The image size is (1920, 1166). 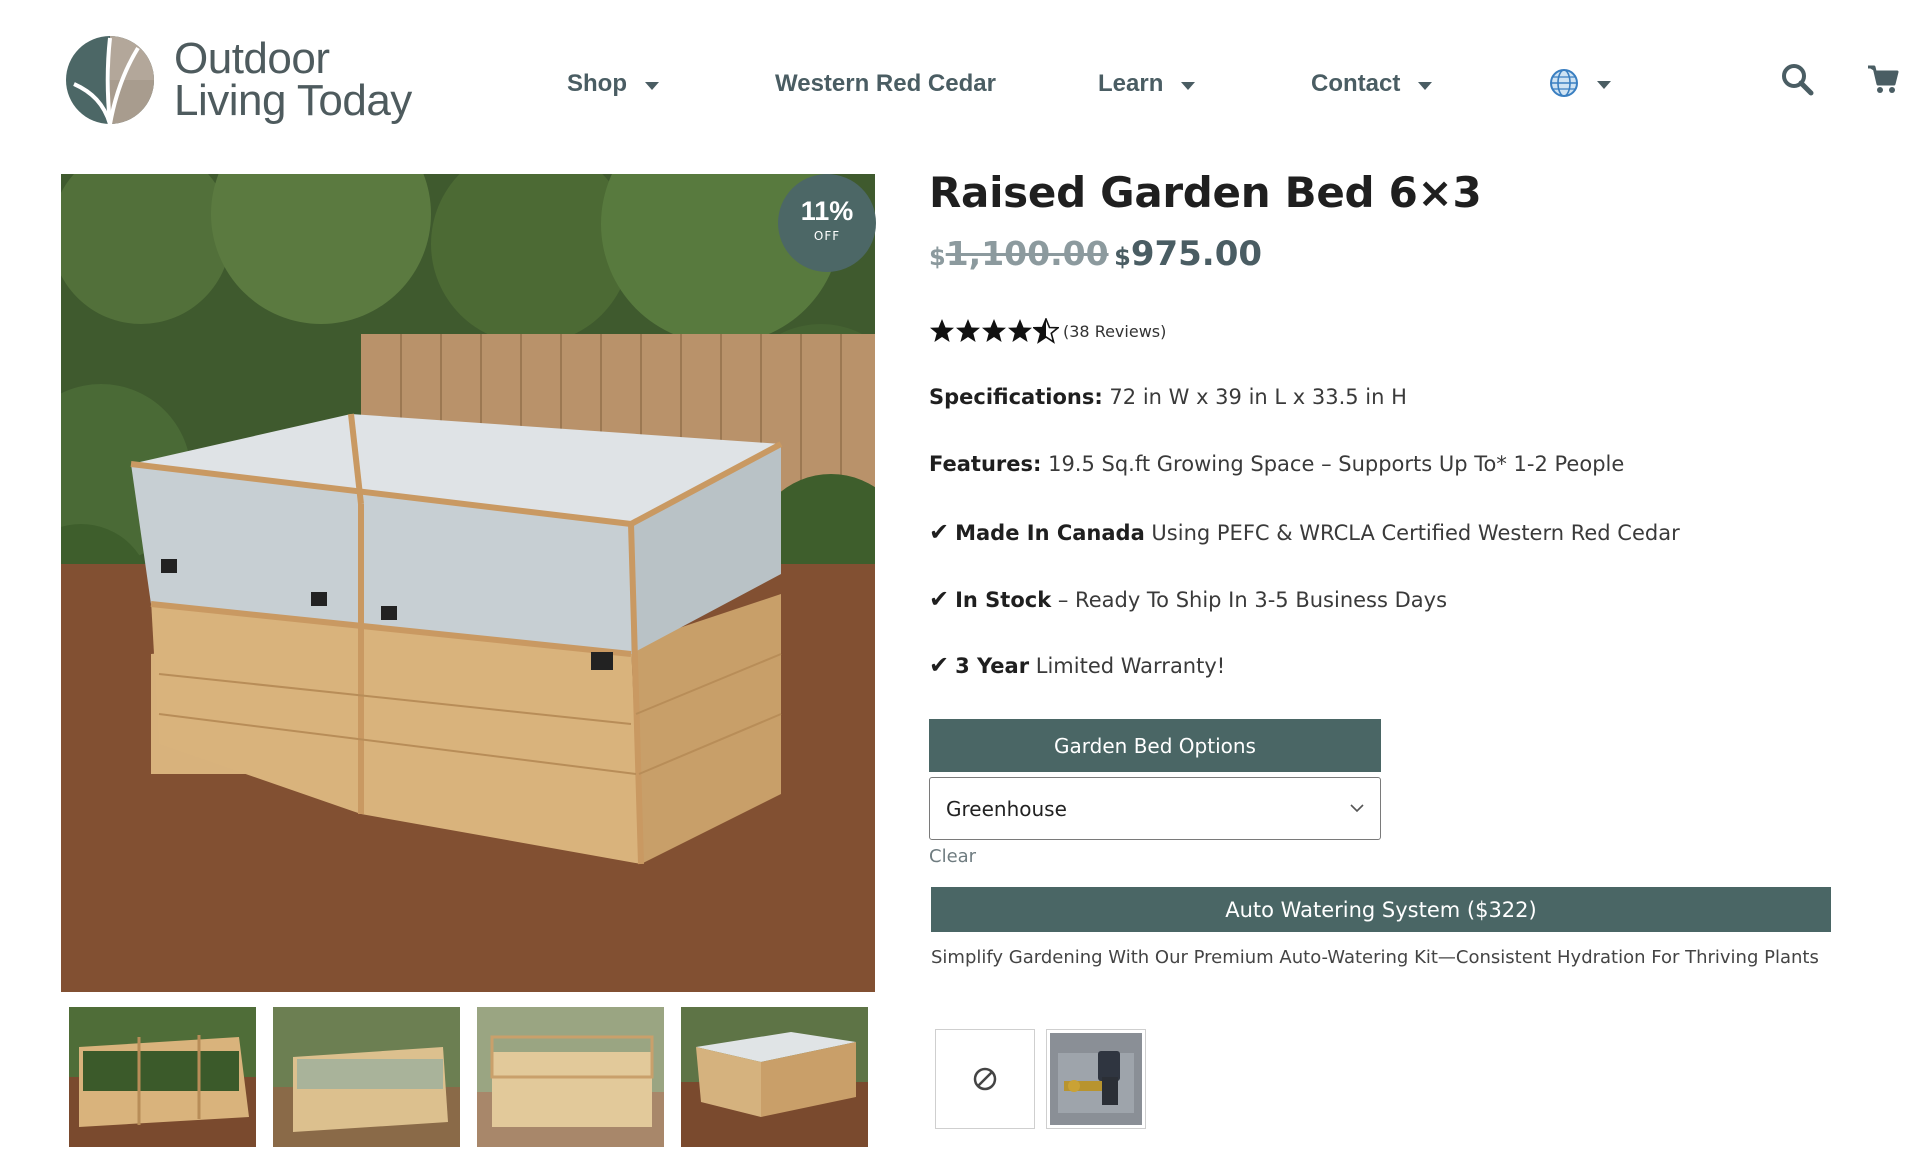 I want to click on garden-bed-options-header: Garden Bed Options, so click(x=1155, y=745).